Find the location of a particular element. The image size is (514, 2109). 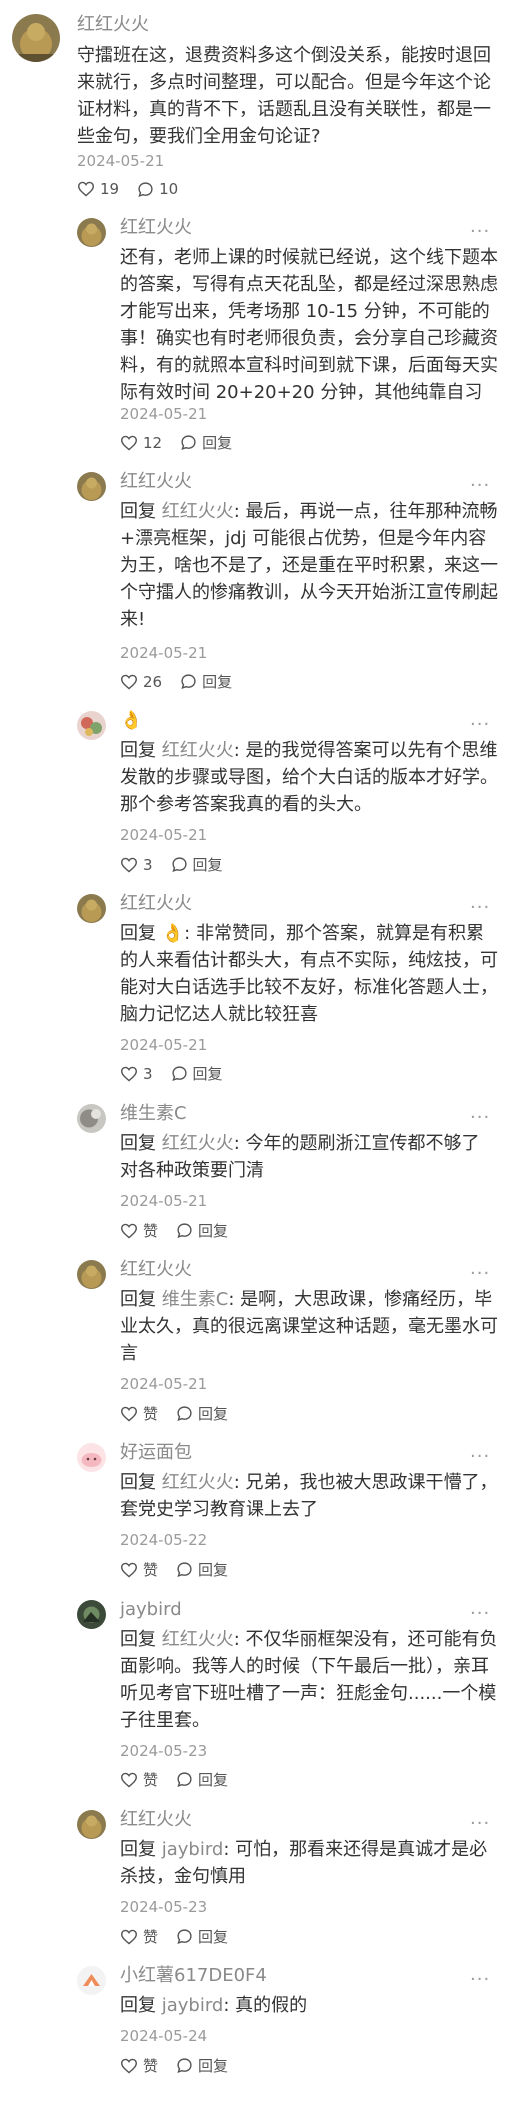

comment-date: 2024-05-21 is located at coordinates (164, 1201).